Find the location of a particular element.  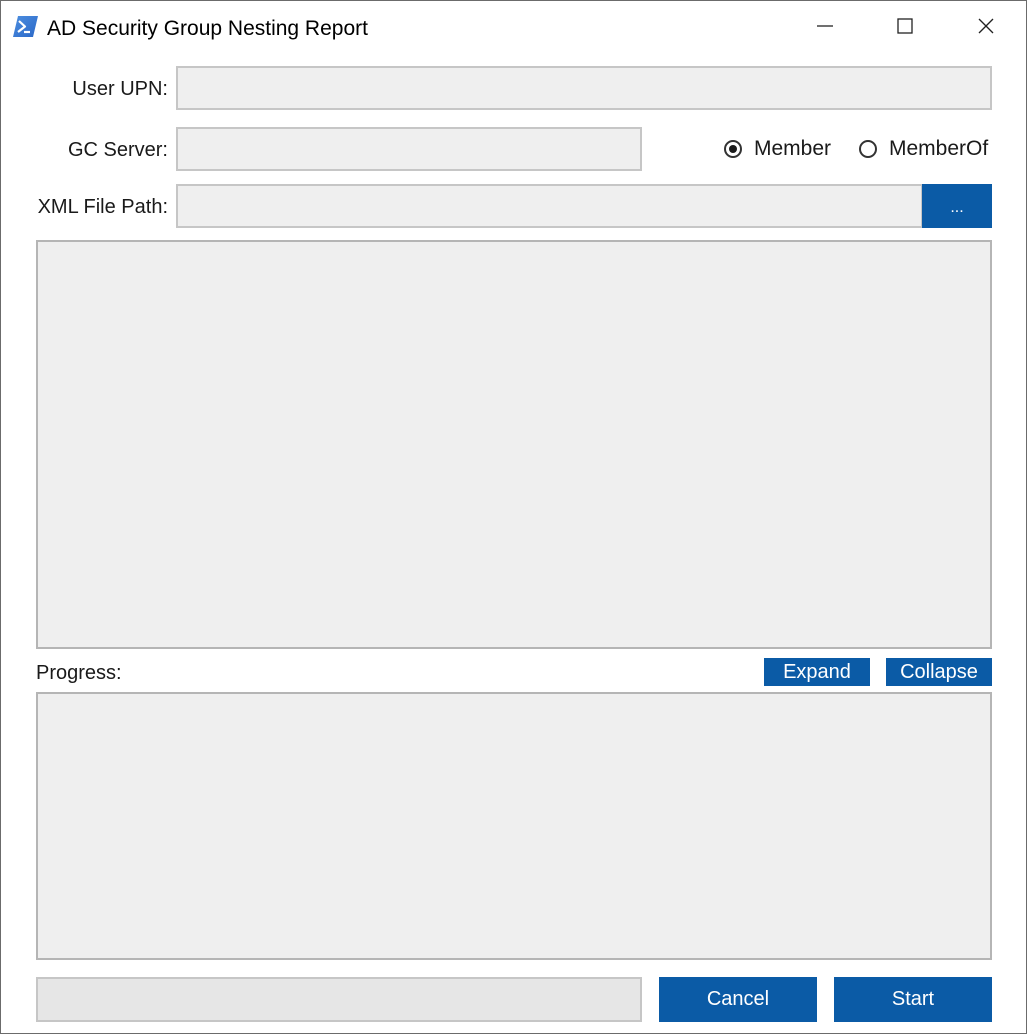

minimize-icon is located at coordinates (825, 28).